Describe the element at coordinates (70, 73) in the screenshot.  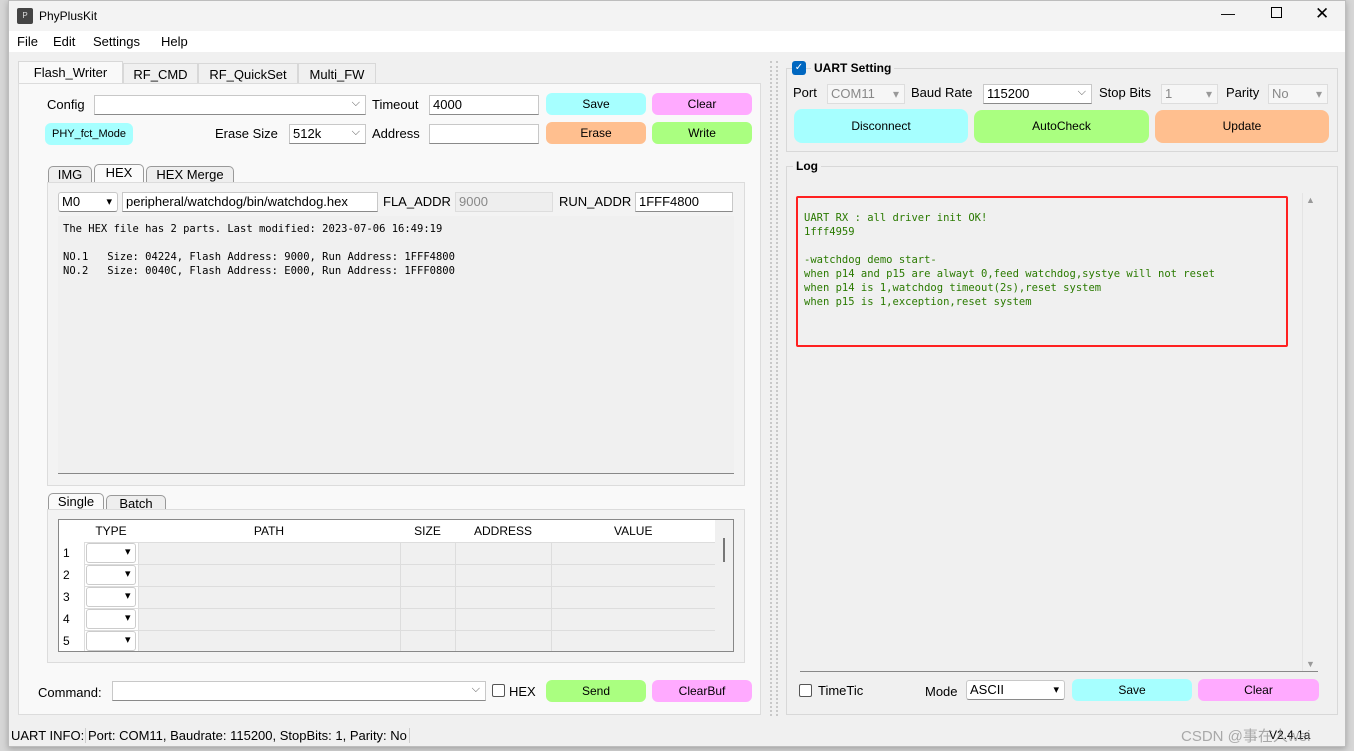
I see `tab-flash-writer: Flash_Writer` at that location.